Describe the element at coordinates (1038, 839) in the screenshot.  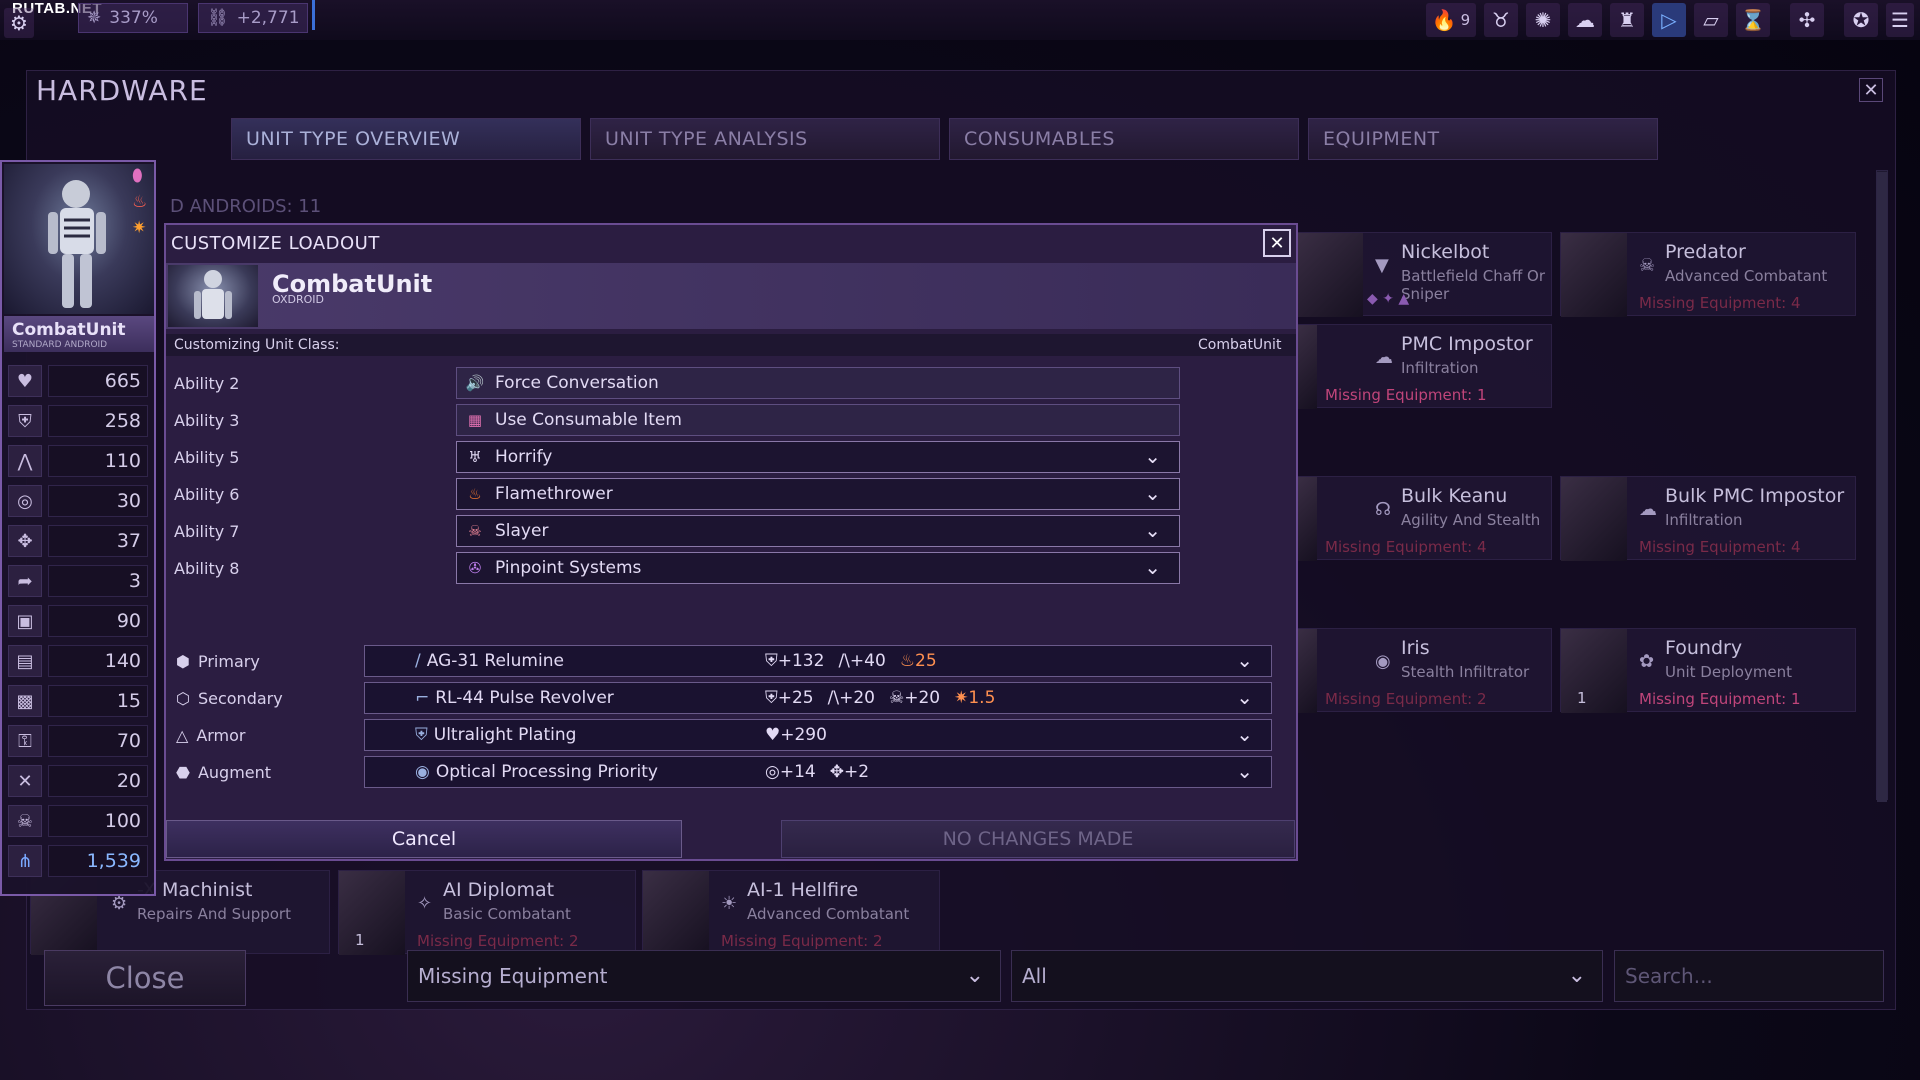
I see `confirm-button: NO CHANGES MADE` at that location.